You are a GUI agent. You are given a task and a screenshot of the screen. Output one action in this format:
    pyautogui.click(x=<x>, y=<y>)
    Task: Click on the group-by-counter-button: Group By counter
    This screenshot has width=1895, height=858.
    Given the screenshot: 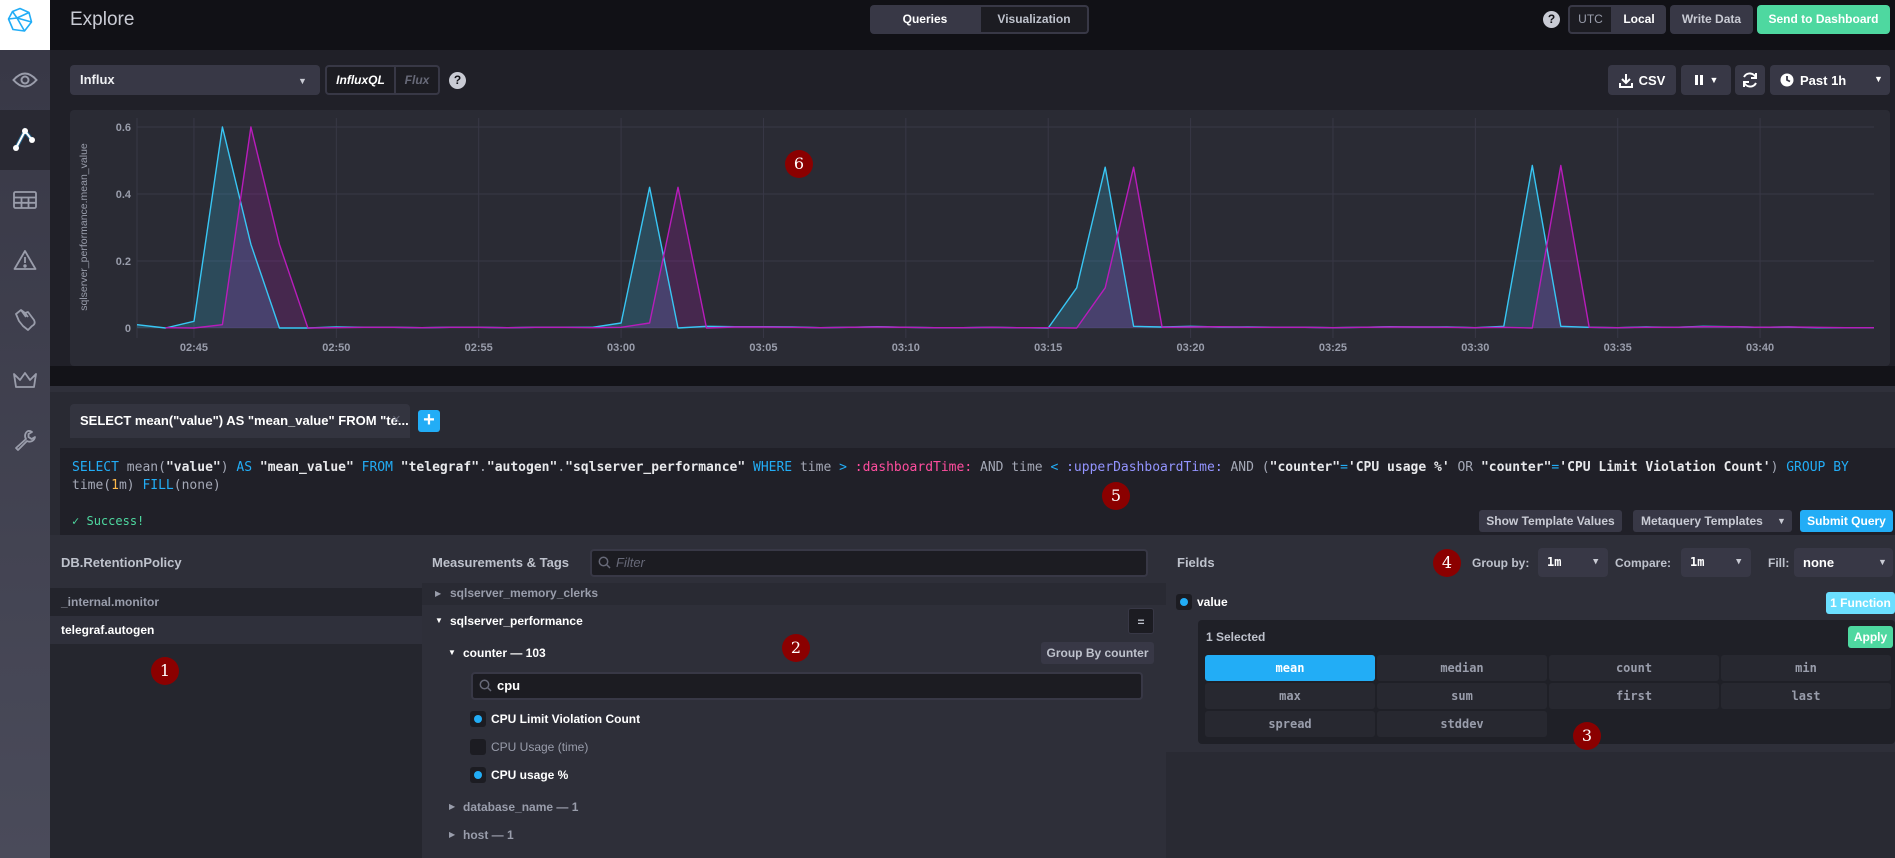 What is the action you would take?
    pyautogui.click(x=1097, y=653)
    